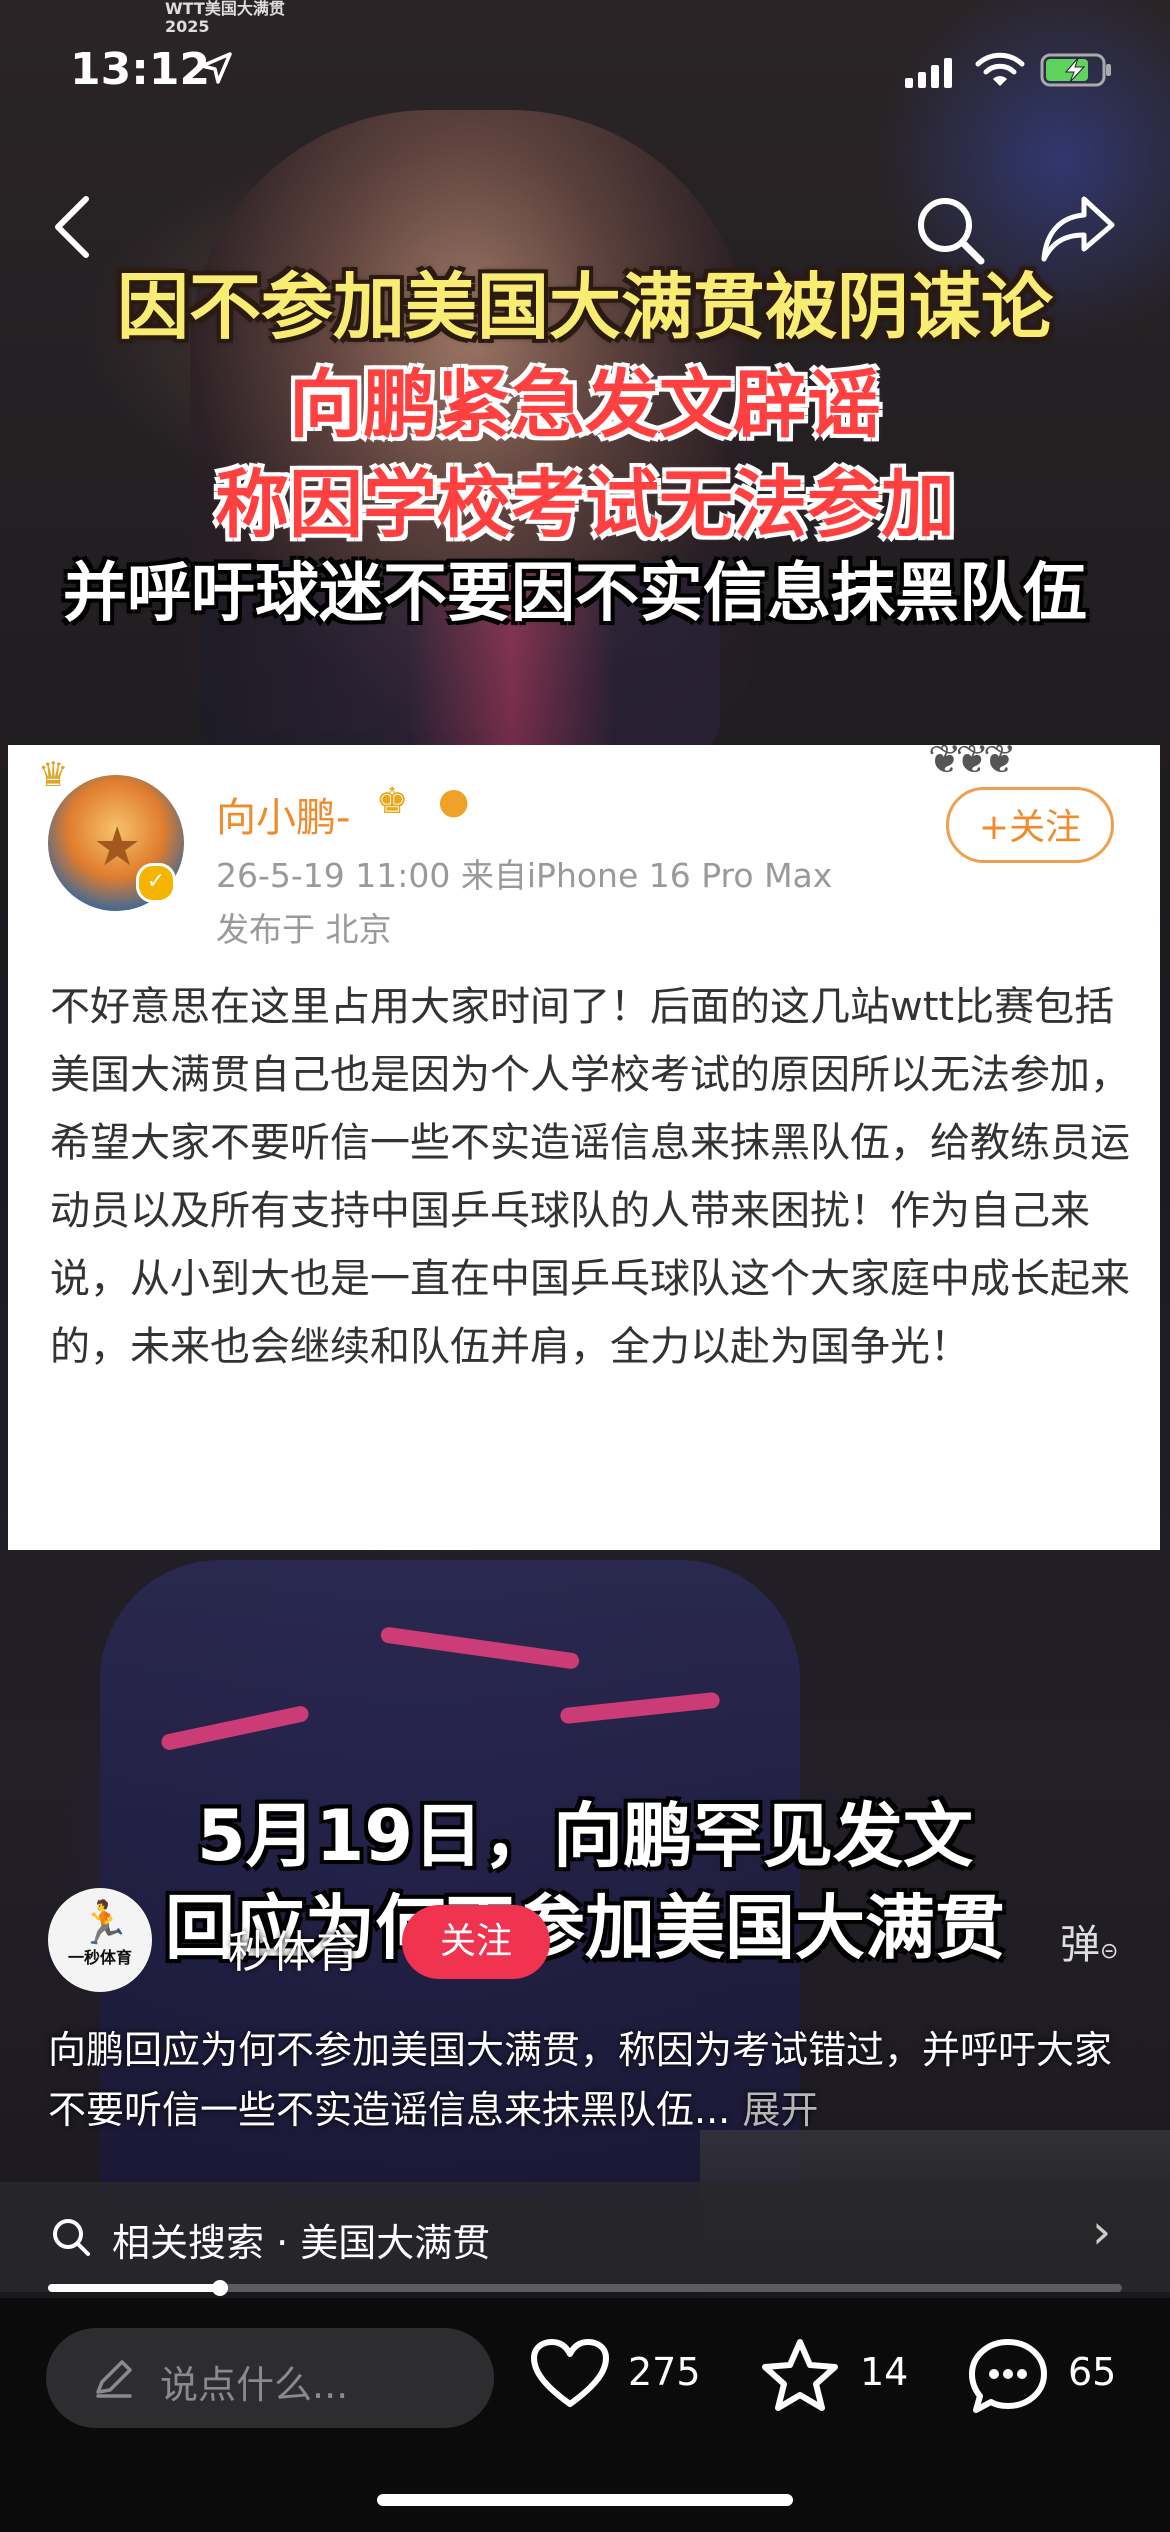  What do you see at coordinates (972, 760) in the screenshot?
I see `wing-decoration-icon: ❦❦❦` at bounding box center [972, 760].